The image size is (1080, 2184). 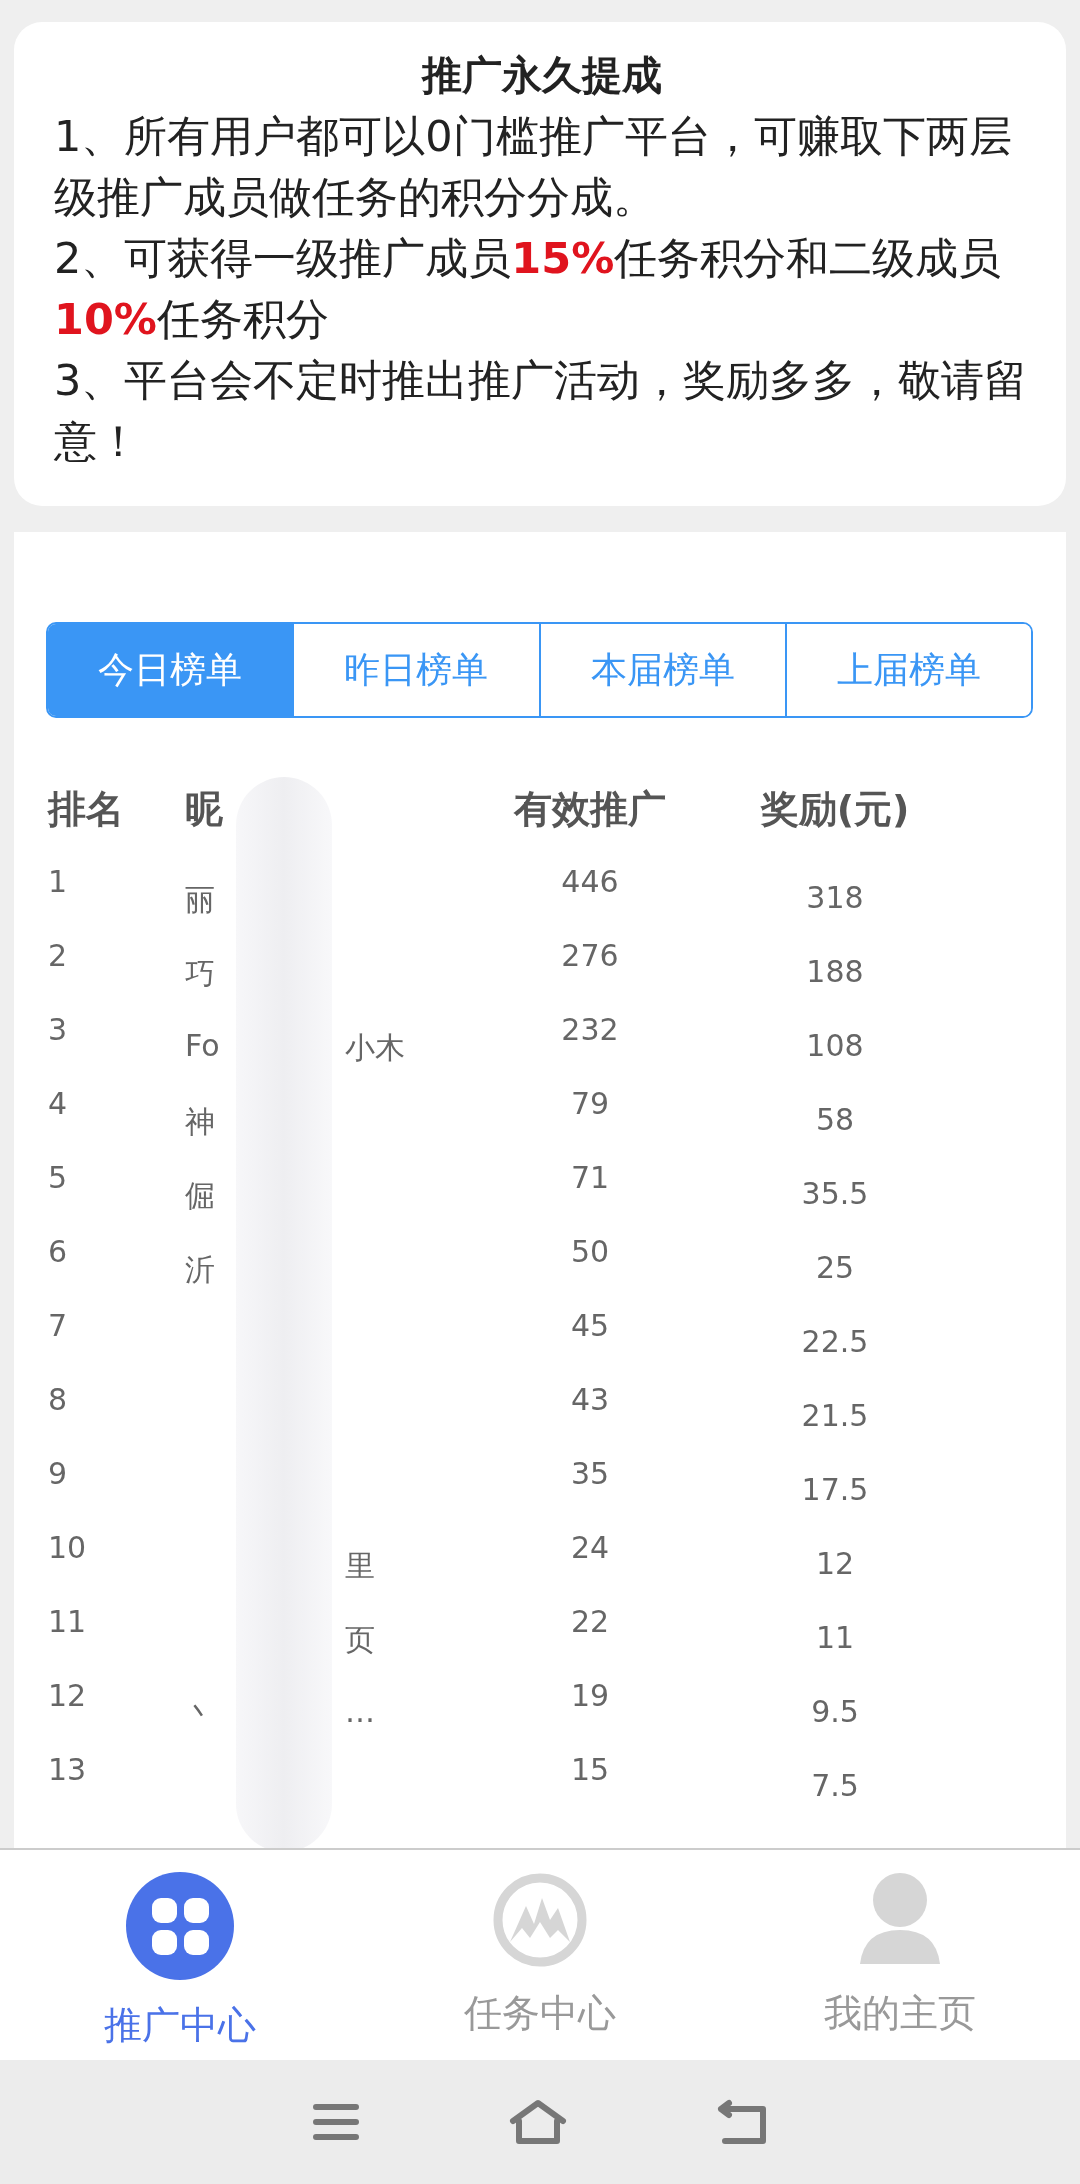 I want to click on promotion-count-cell-text: 50, so click(x=590, y=1252).